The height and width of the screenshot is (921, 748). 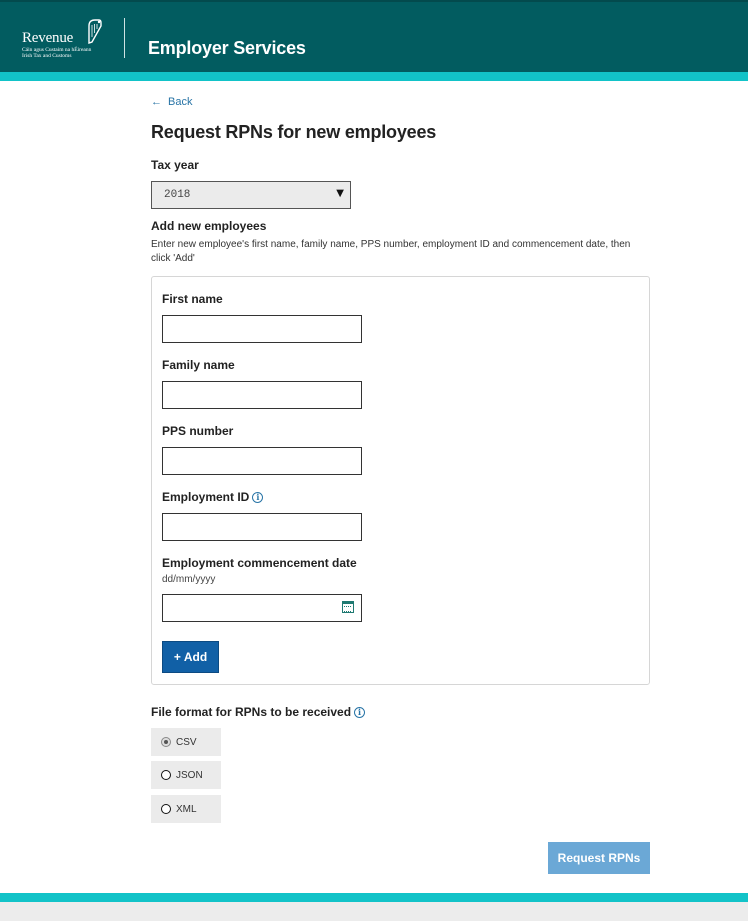 What do you see at coordinates (262, 461) in the screenshot?
I see `pps-number-input` at bounding box center [262, 461].